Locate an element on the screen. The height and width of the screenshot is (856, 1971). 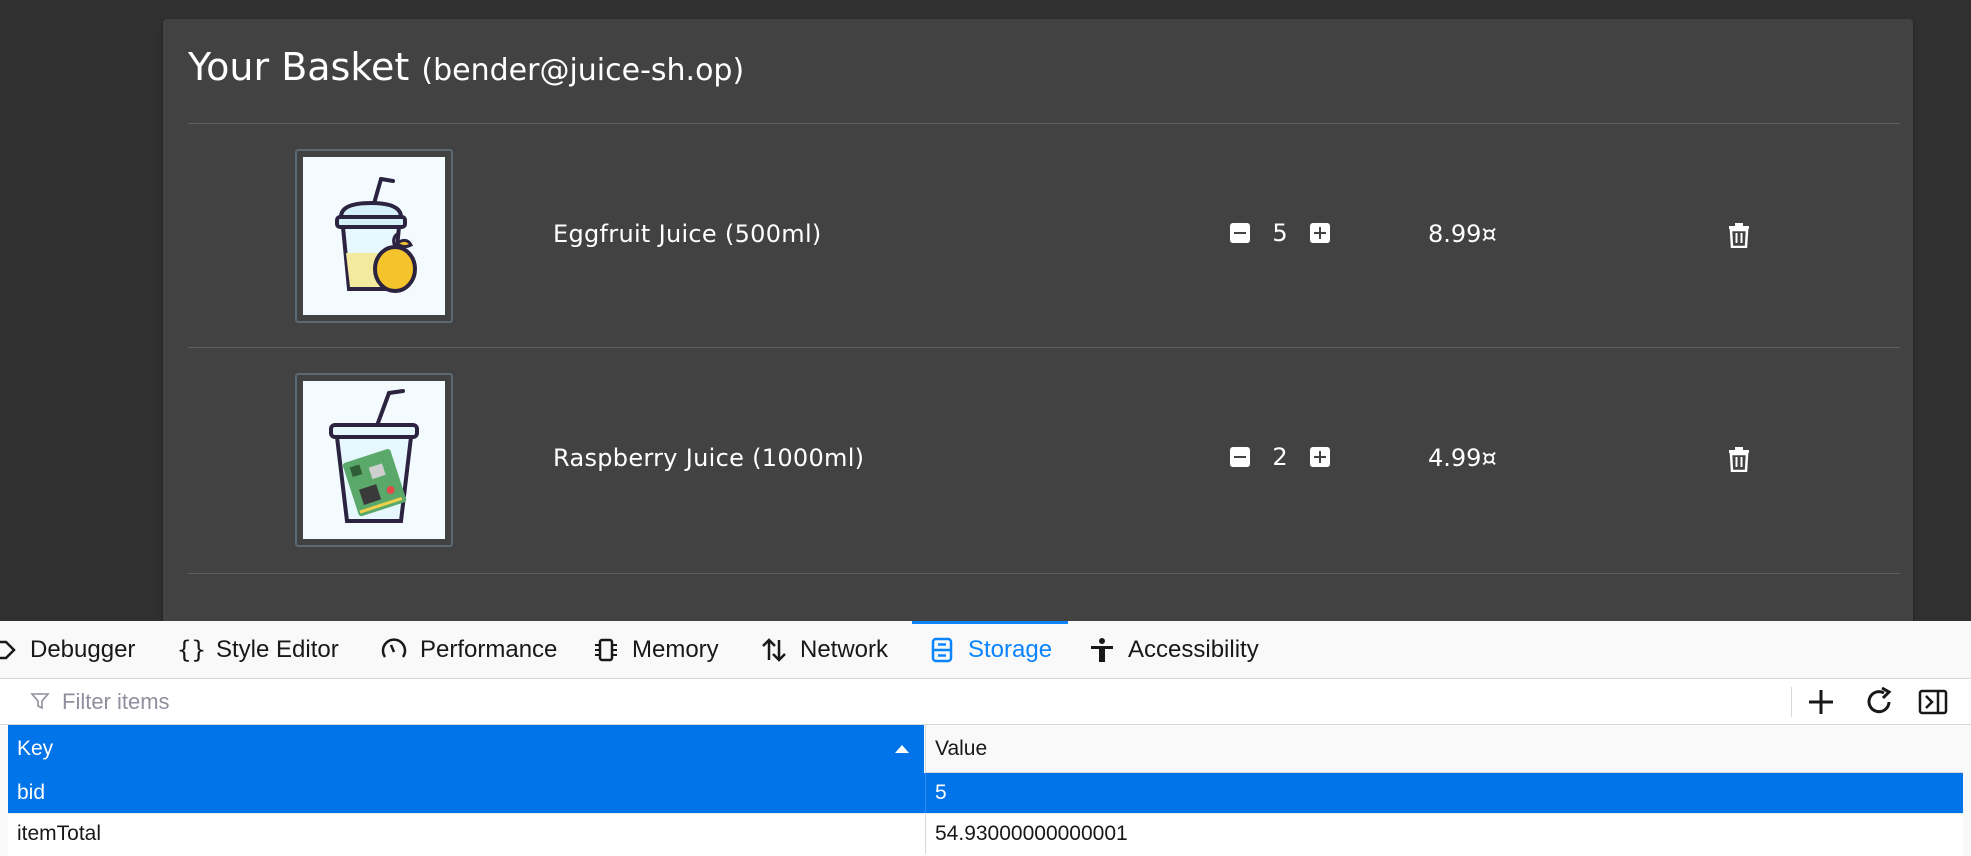
tab-memory: Memory is located at coordinates (655, 649).